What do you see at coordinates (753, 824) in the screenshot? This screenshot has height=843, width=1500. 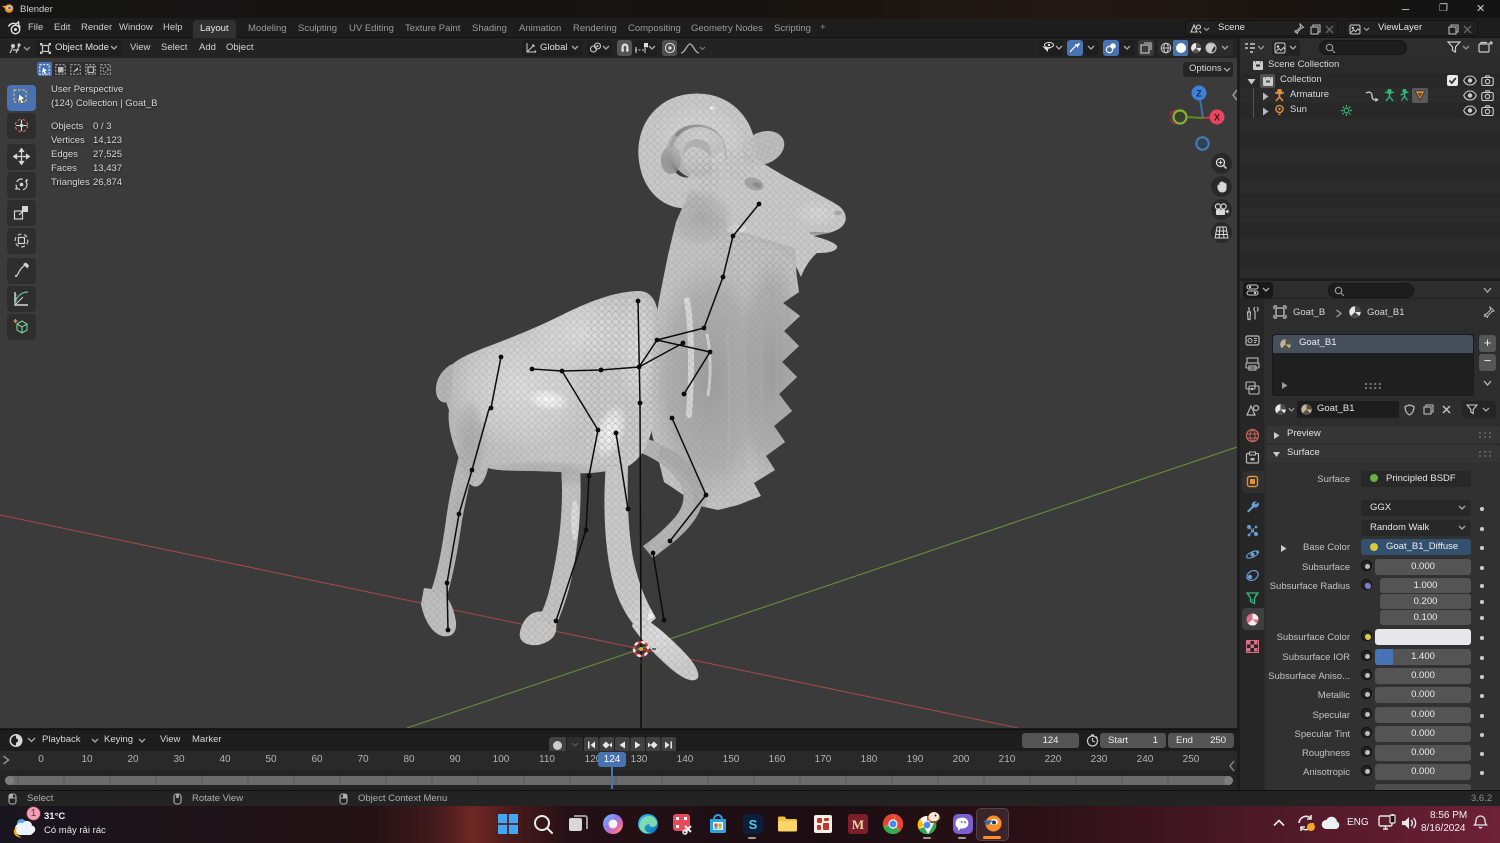 I see `svg-text: S` at bounding box center [753, 824].